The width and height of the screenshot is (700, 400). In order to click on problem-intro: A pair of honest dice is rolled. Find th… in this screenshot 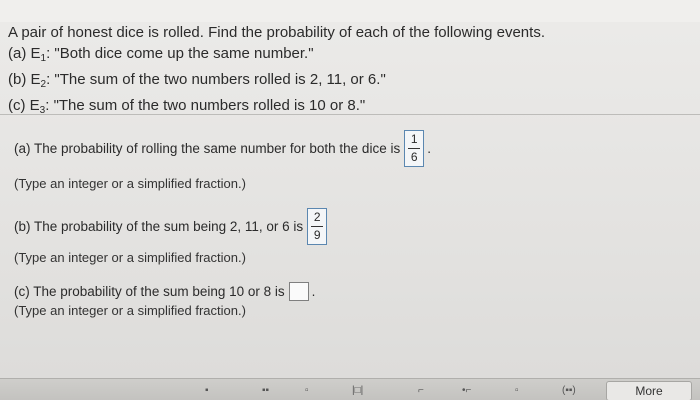, I will do `click(276, 32)`.